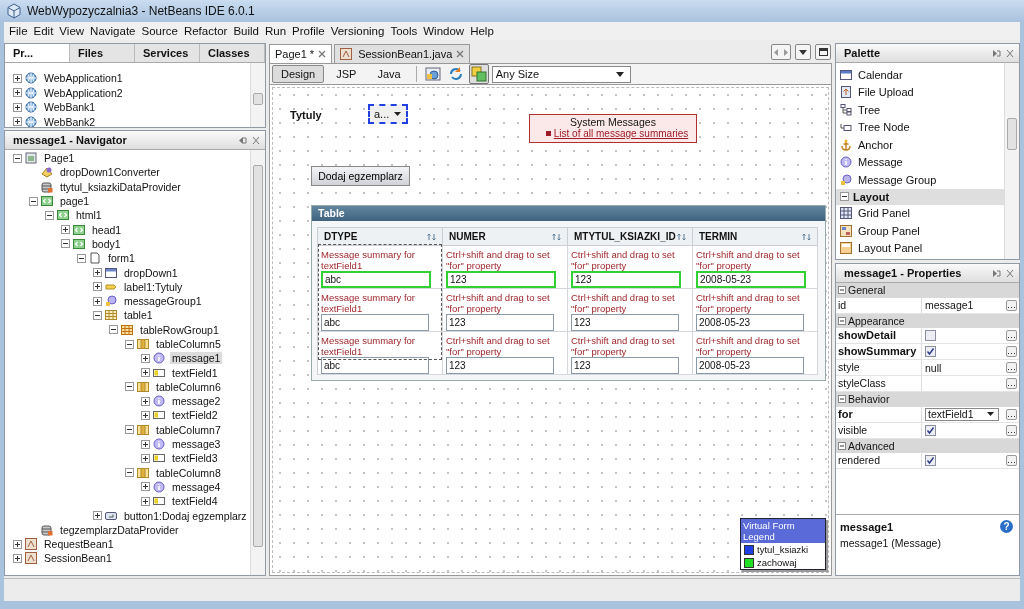  Describe the element at coordinates (376, 279) in the screenshot. I see `text-field: abc` at that location.